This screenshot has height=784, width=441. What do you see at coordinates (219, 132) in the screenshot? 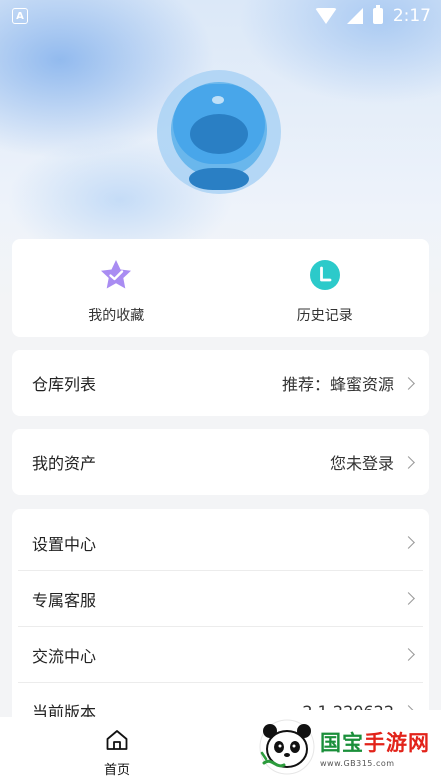
I see `avatar` at bounding box center [219, 132].